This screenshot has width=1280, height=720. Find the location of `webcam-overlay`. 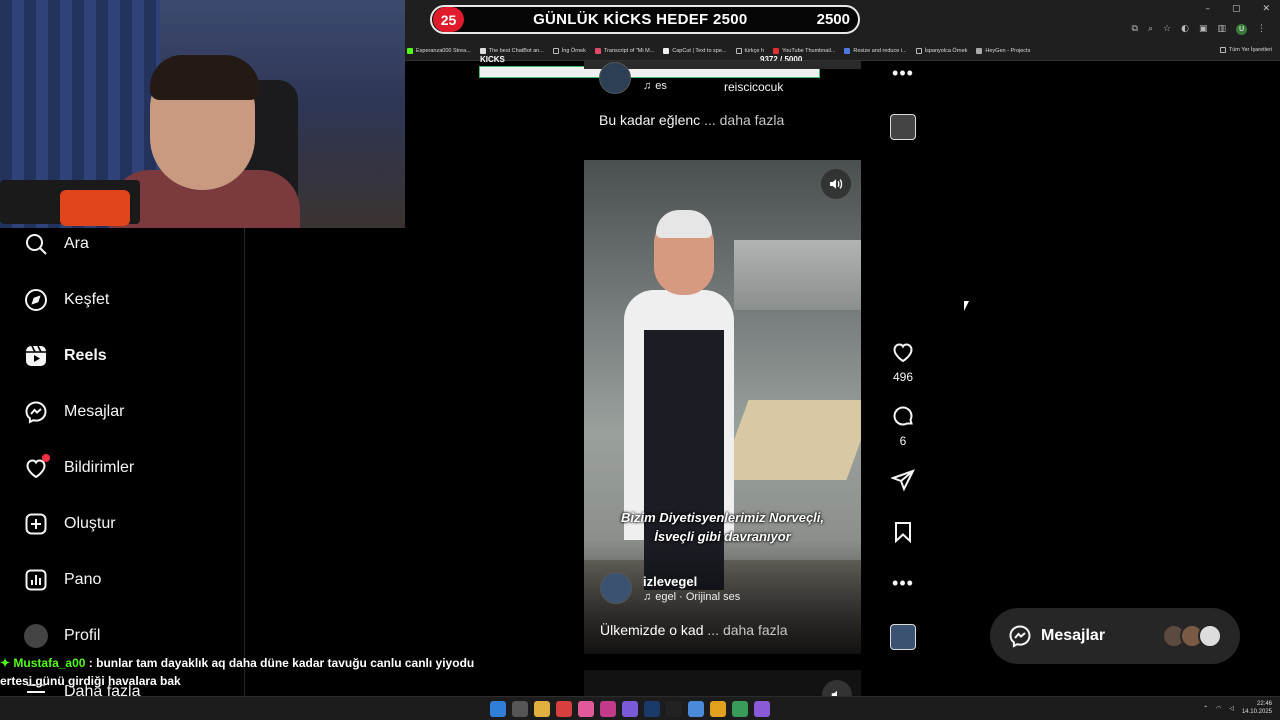

webcam-overlay is located at coordinates (202, 114).